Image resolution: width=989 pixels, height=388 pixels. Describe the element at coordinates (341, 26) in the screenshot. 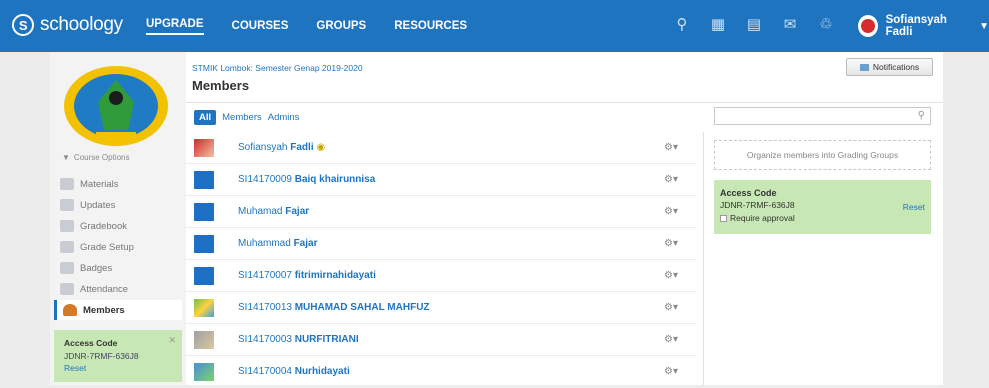

I see `nav-groups: GROUPS` at that location.